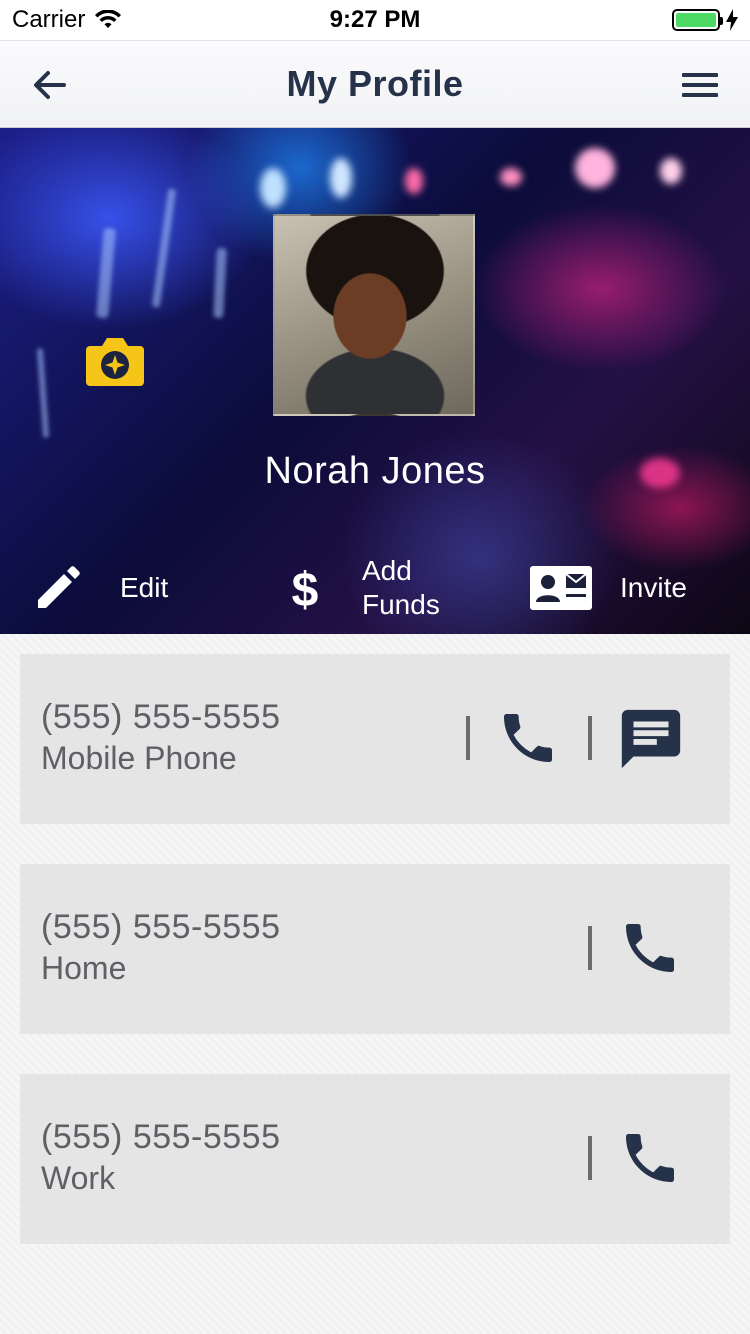  I want to click on avatar, so click(374, 315).